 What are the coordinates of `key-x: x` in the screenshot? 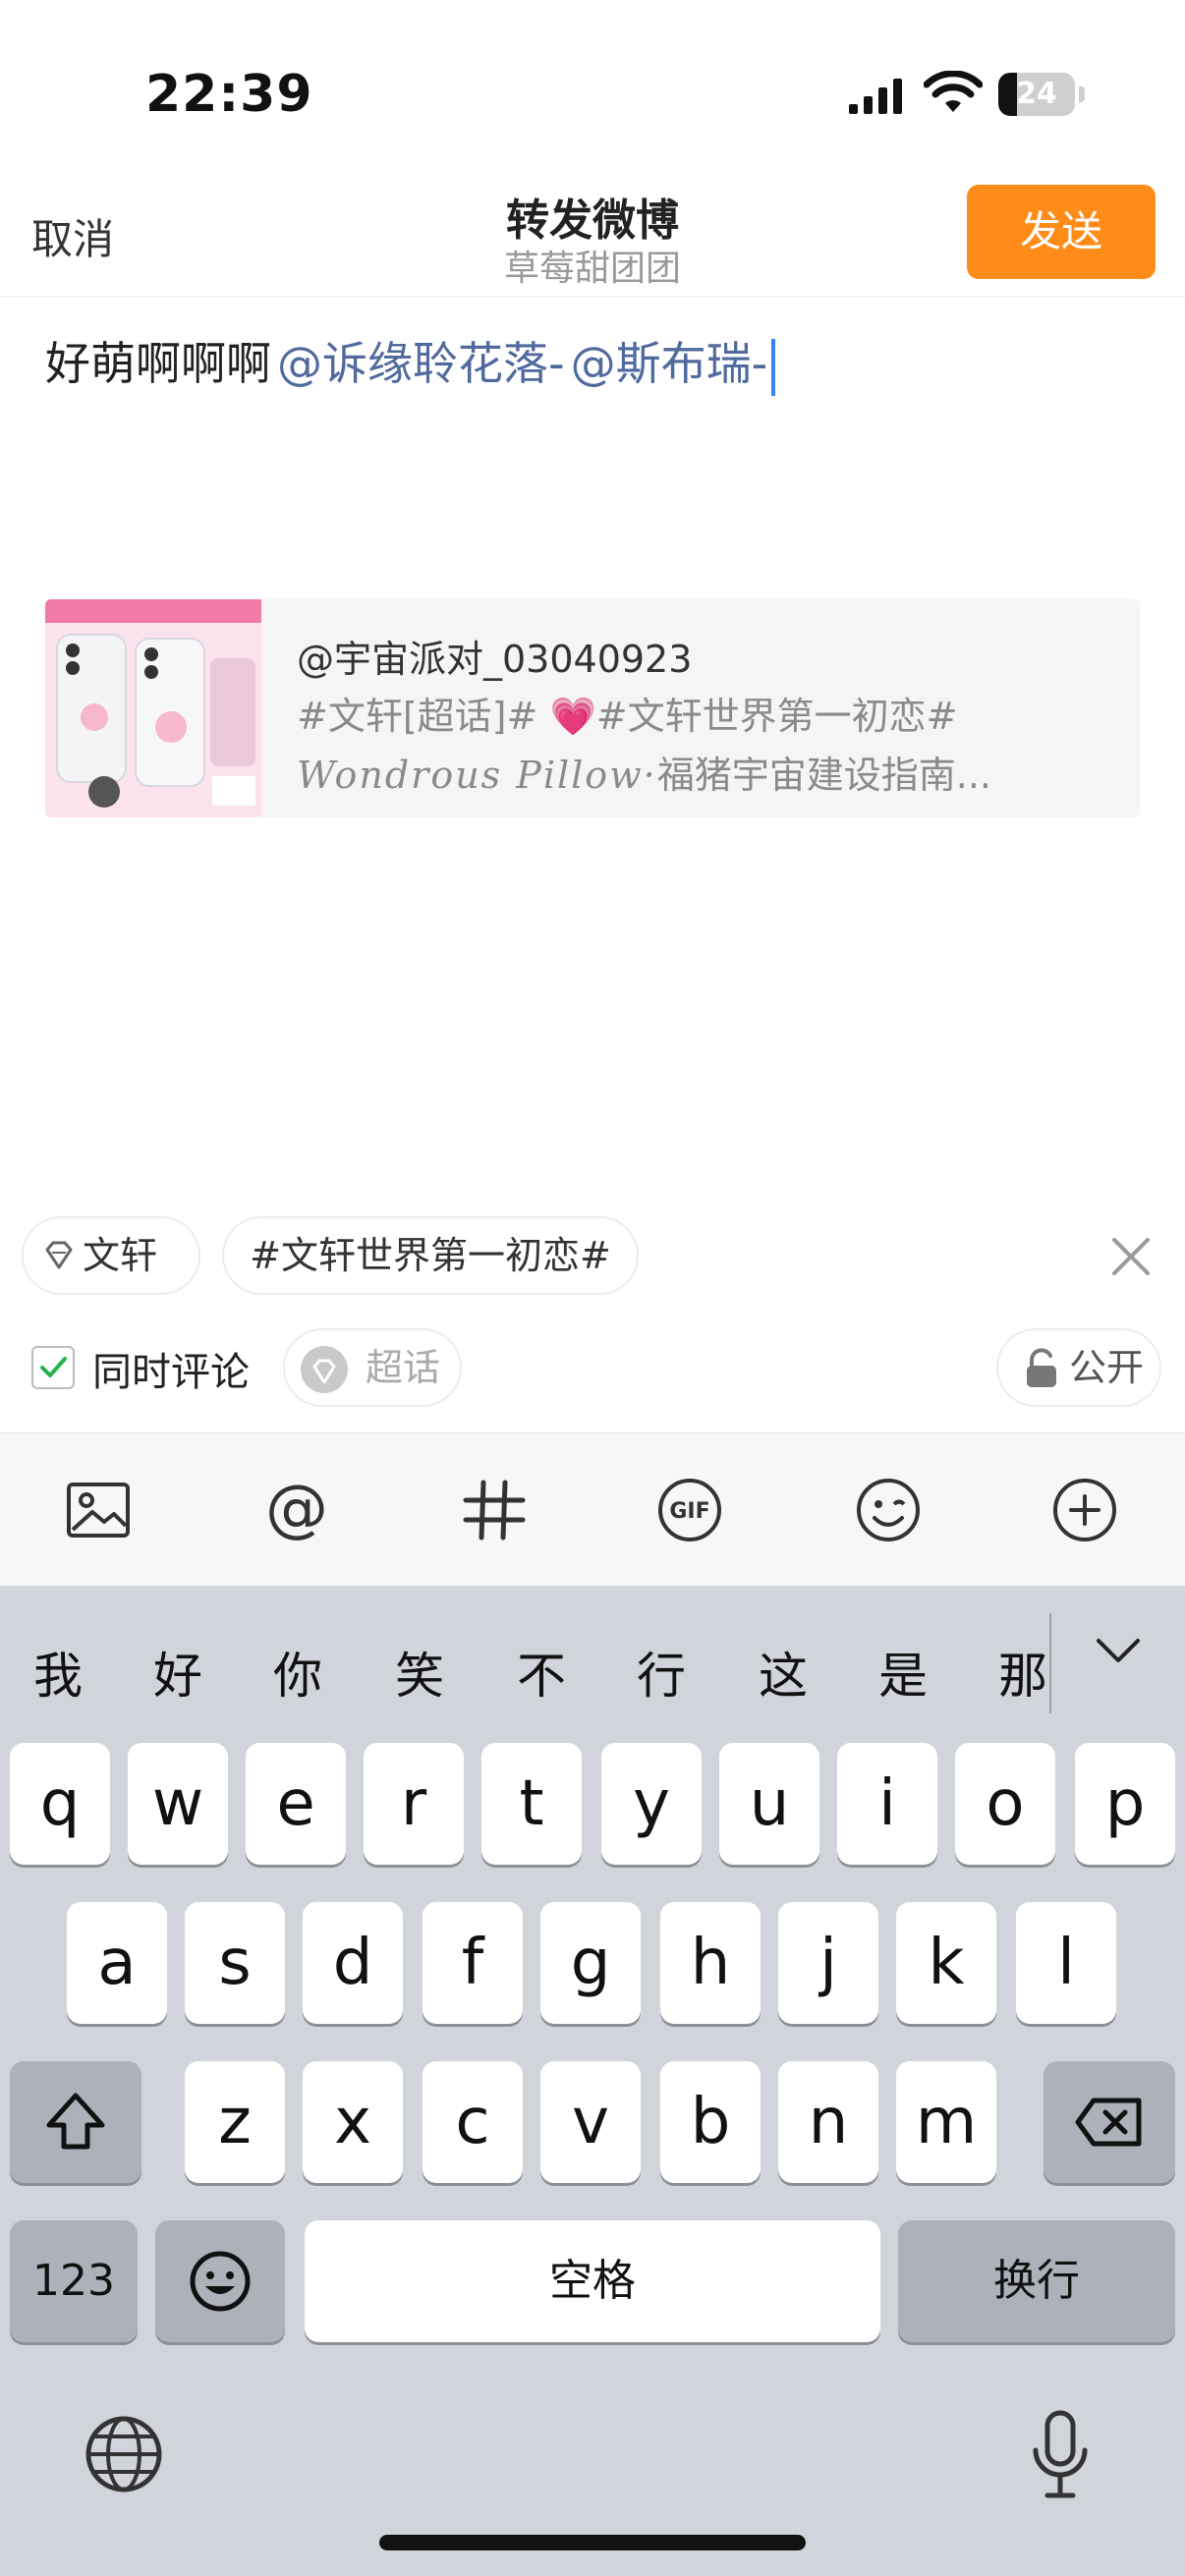 It's located at (353, 2122).